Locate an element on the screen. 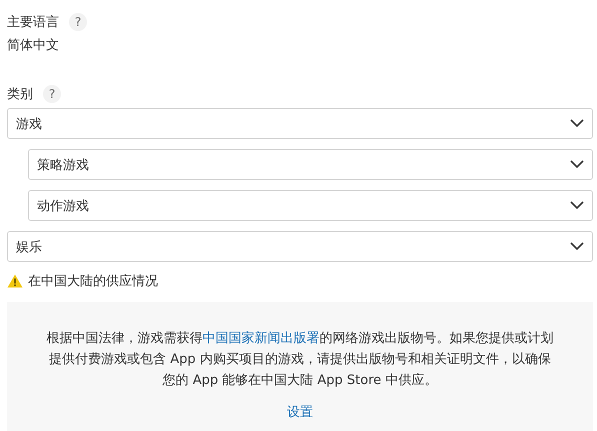  publisher-link: 中国国家新闻出版署 is located at coordinates (261, 338).